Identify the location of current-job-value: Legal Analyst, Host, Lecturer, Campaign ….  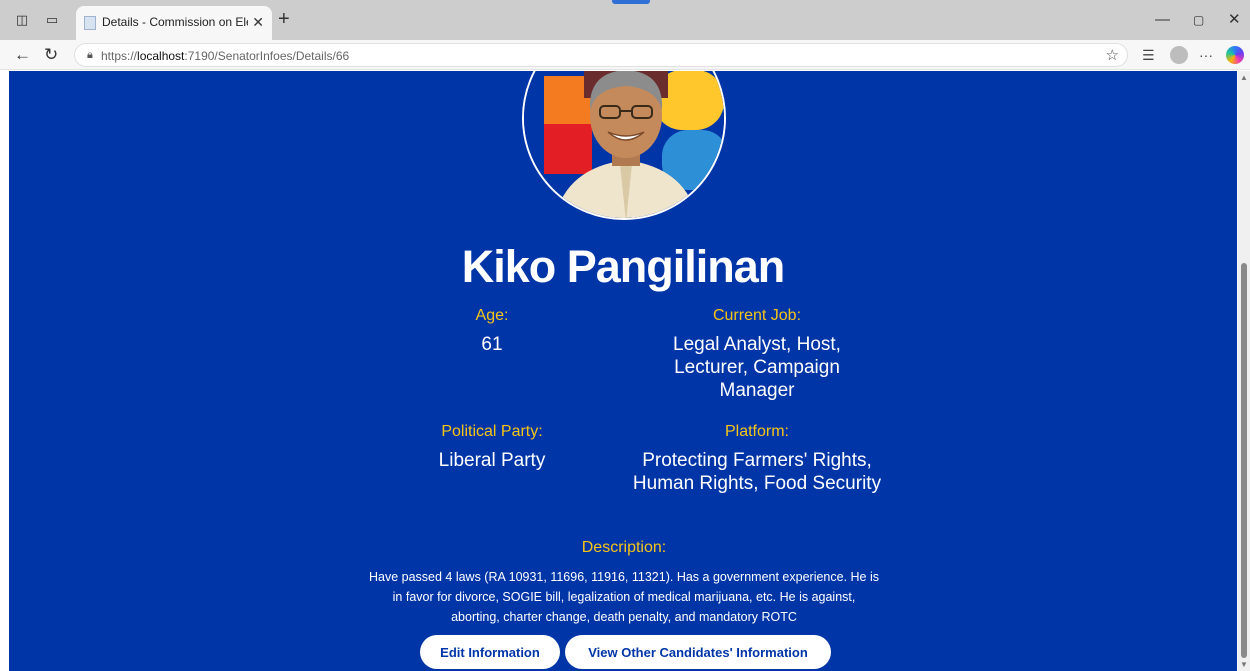
(757, 367).